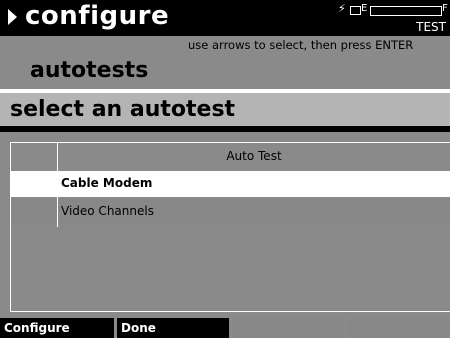 The image size is (450, 338). What do you see at coordinates (37, 328) in the screenshot?
I see `softkey-label: Configure` at bounding box center [37, 328].